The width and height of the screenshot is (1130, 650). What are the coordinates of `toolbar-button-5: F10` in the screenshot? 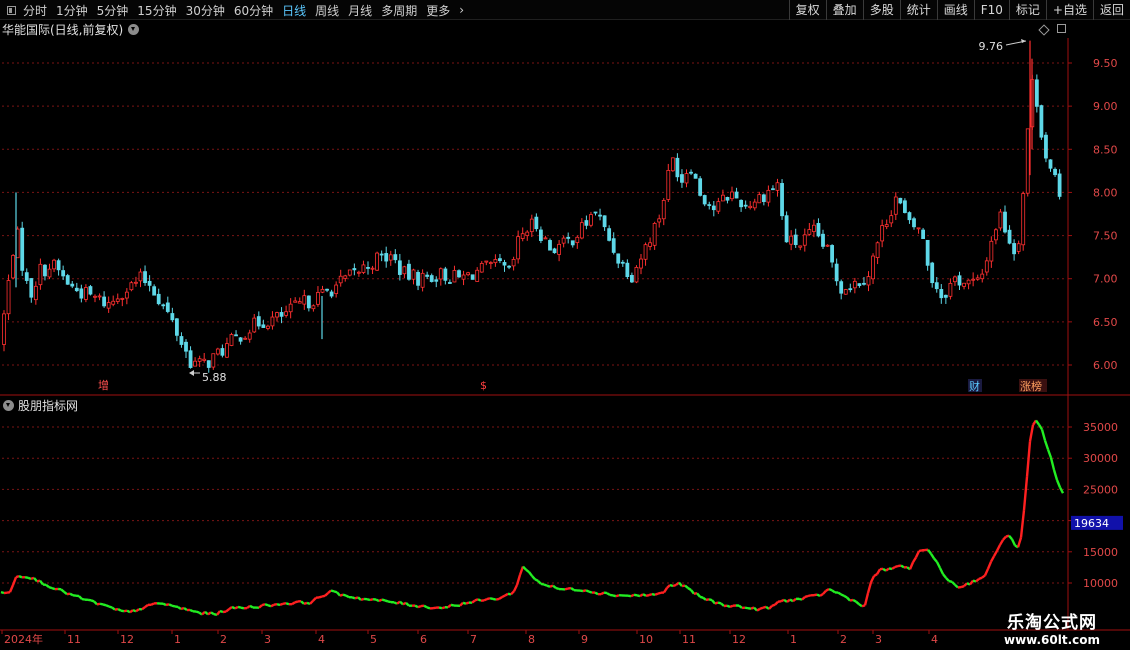 It's located at (991, 10).